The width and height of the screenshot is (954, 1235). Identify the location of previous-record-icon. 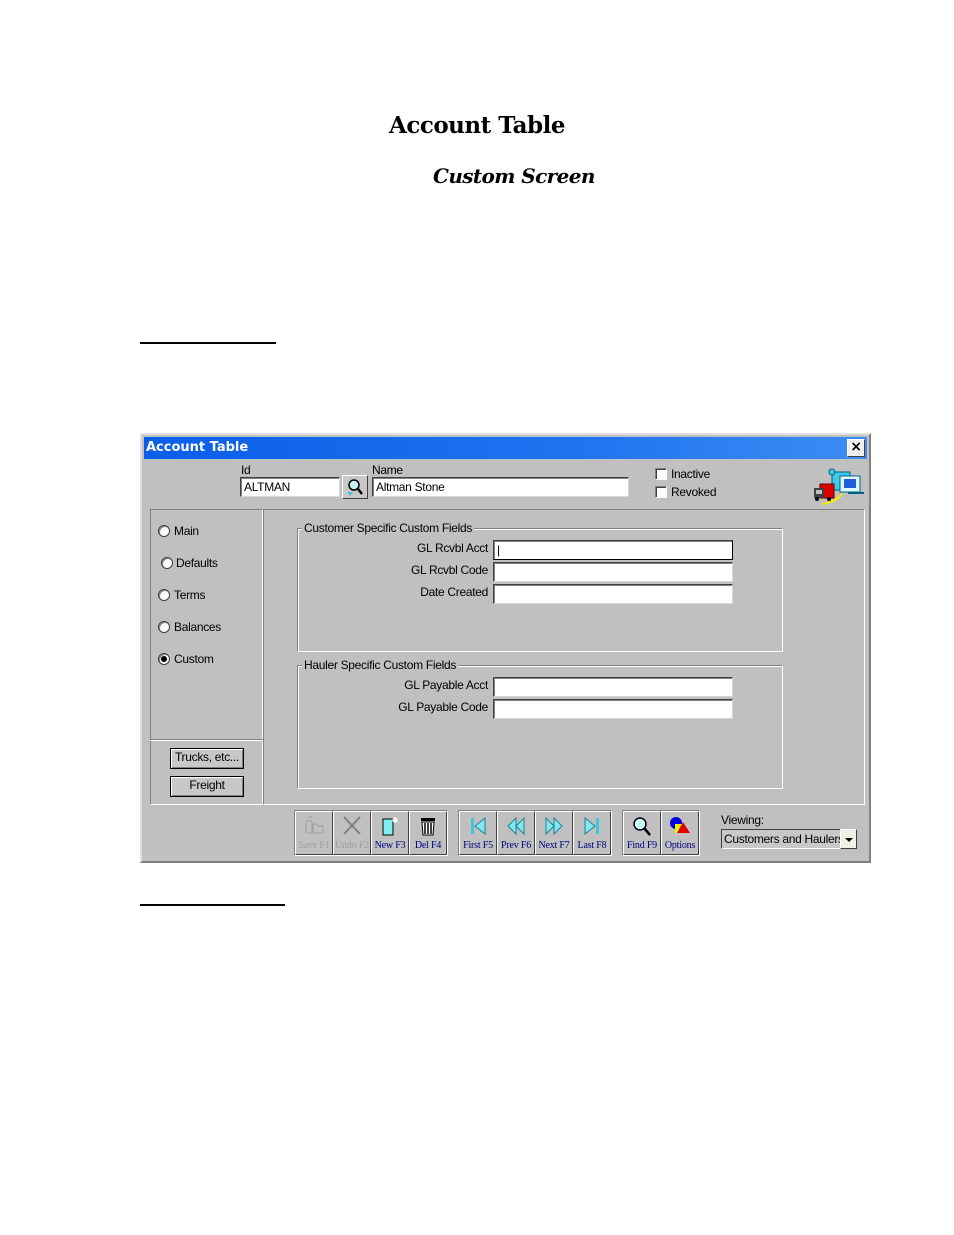
(516, 826).